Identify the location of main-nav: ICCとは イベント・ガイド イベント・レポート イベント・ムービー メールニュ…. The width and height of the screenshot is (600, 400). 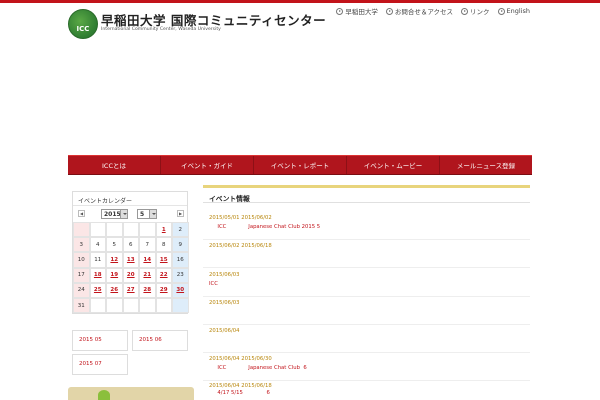
(300, 165).